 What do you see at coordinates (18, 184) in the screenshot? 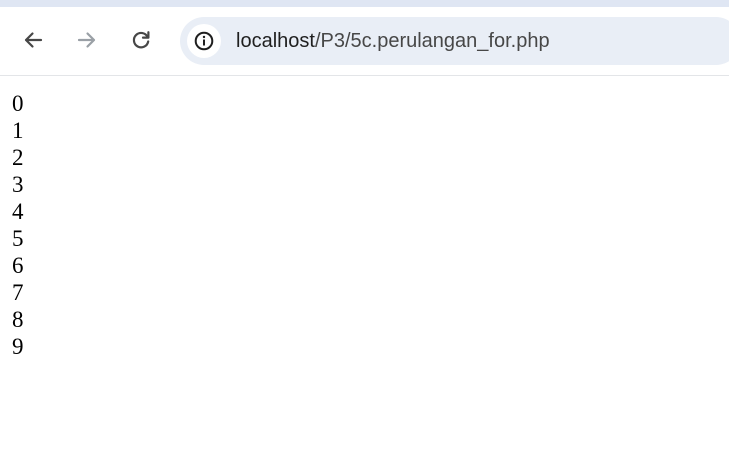
I see `output-line: 3` at bounding box center [18, 184].